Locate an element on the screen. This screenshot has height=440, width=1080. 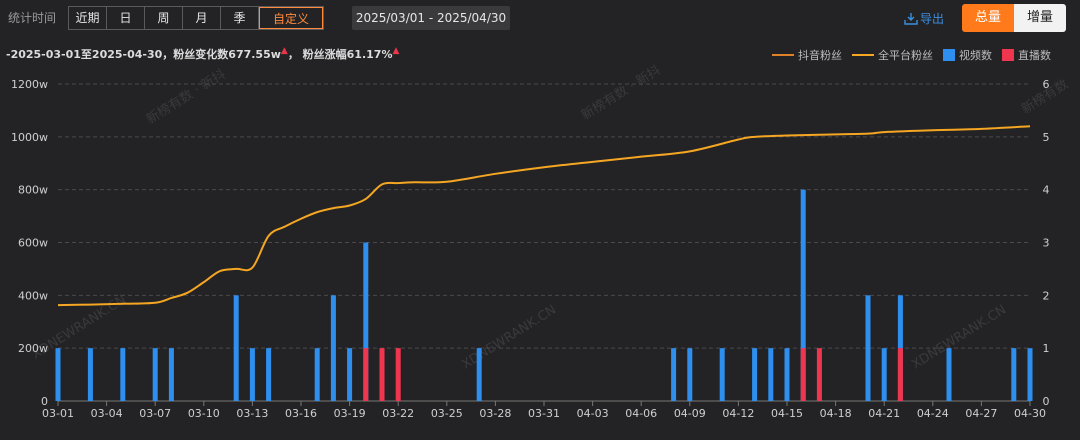
date-range-picker: 2025/03/01 - 2025/04/30 is located at coordinates (431, 18).